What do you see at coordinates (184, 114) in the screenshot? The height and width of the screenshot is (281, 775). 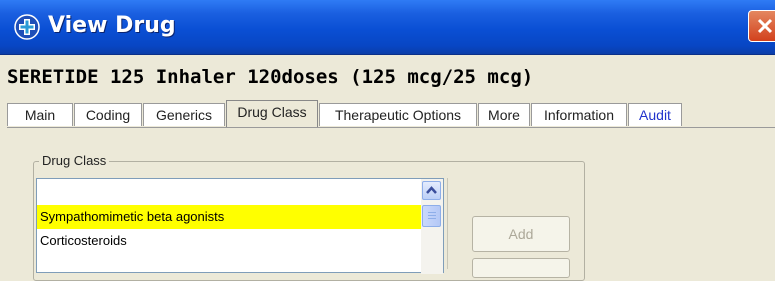 I see `tab-generics: Generics` at bounding box center [184, 114].